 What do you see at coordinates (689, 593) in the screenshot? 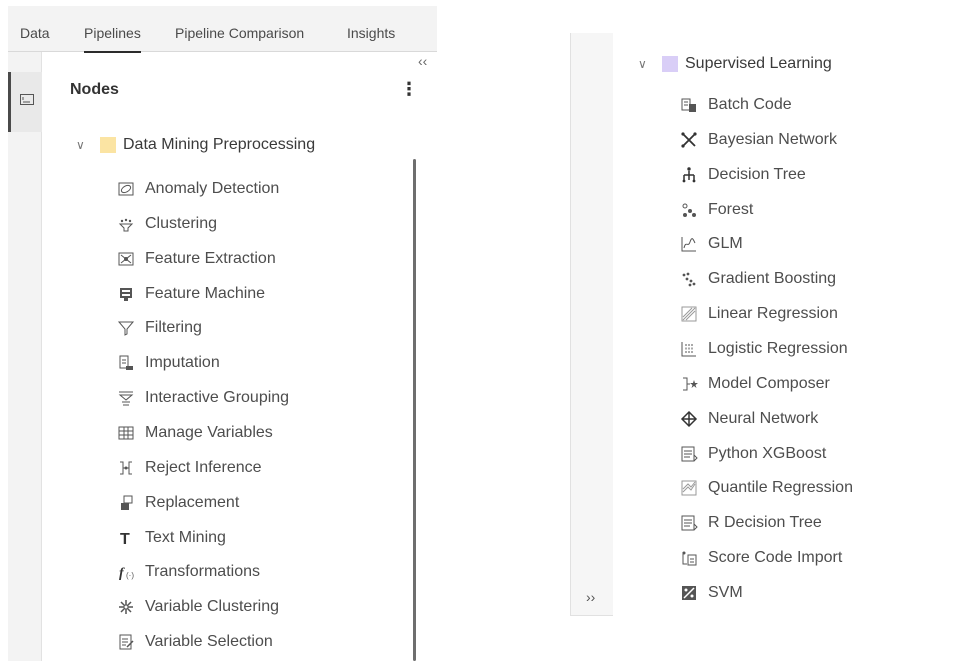
I see `svm-icon` at bounding box center [689, 593].